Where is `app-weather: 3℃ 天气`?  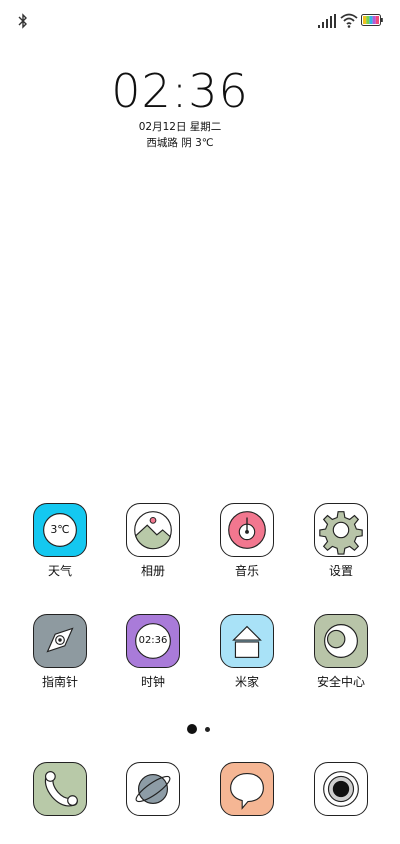 app-weather: 3℃ 天气 is located at coordinates (60, 540).